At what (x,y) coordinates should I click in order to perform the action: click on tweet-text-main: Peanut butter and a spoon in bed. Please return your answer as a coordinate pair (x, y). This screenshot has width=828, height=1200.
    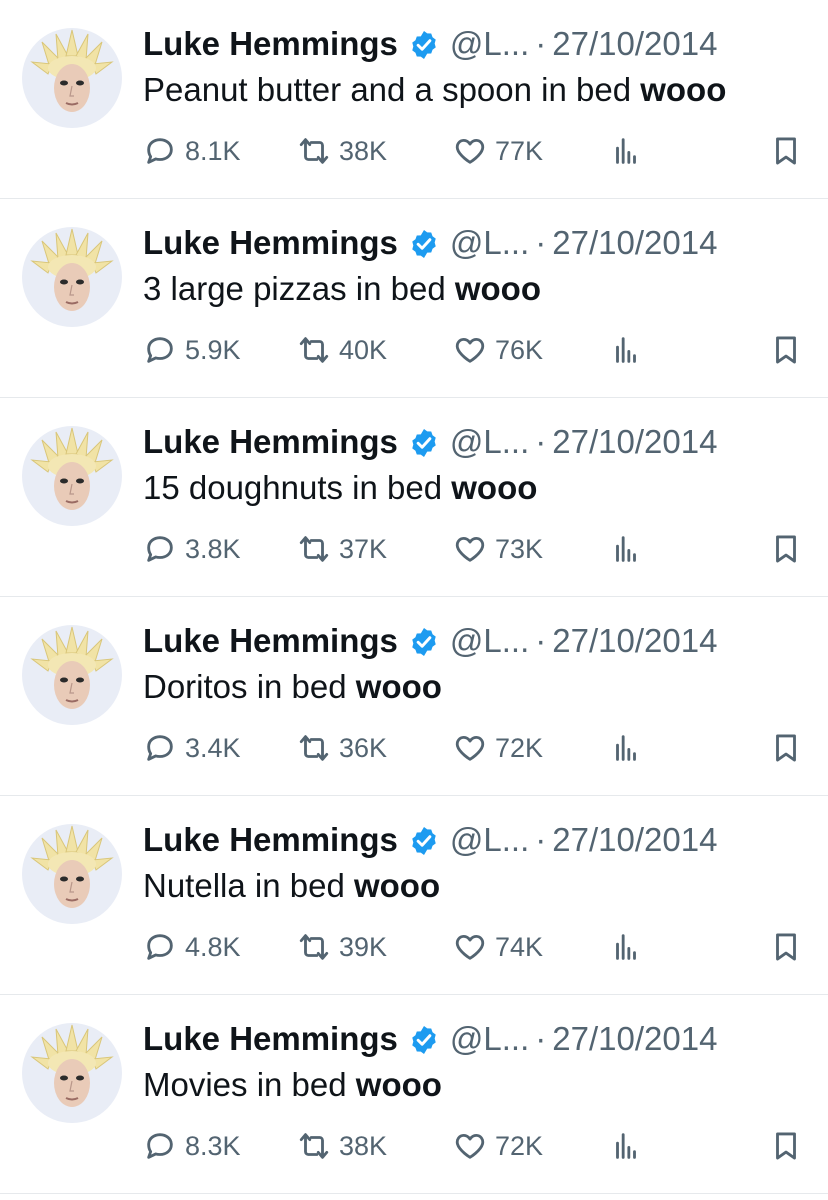
    Looking at the image, I should click on (392, 89).